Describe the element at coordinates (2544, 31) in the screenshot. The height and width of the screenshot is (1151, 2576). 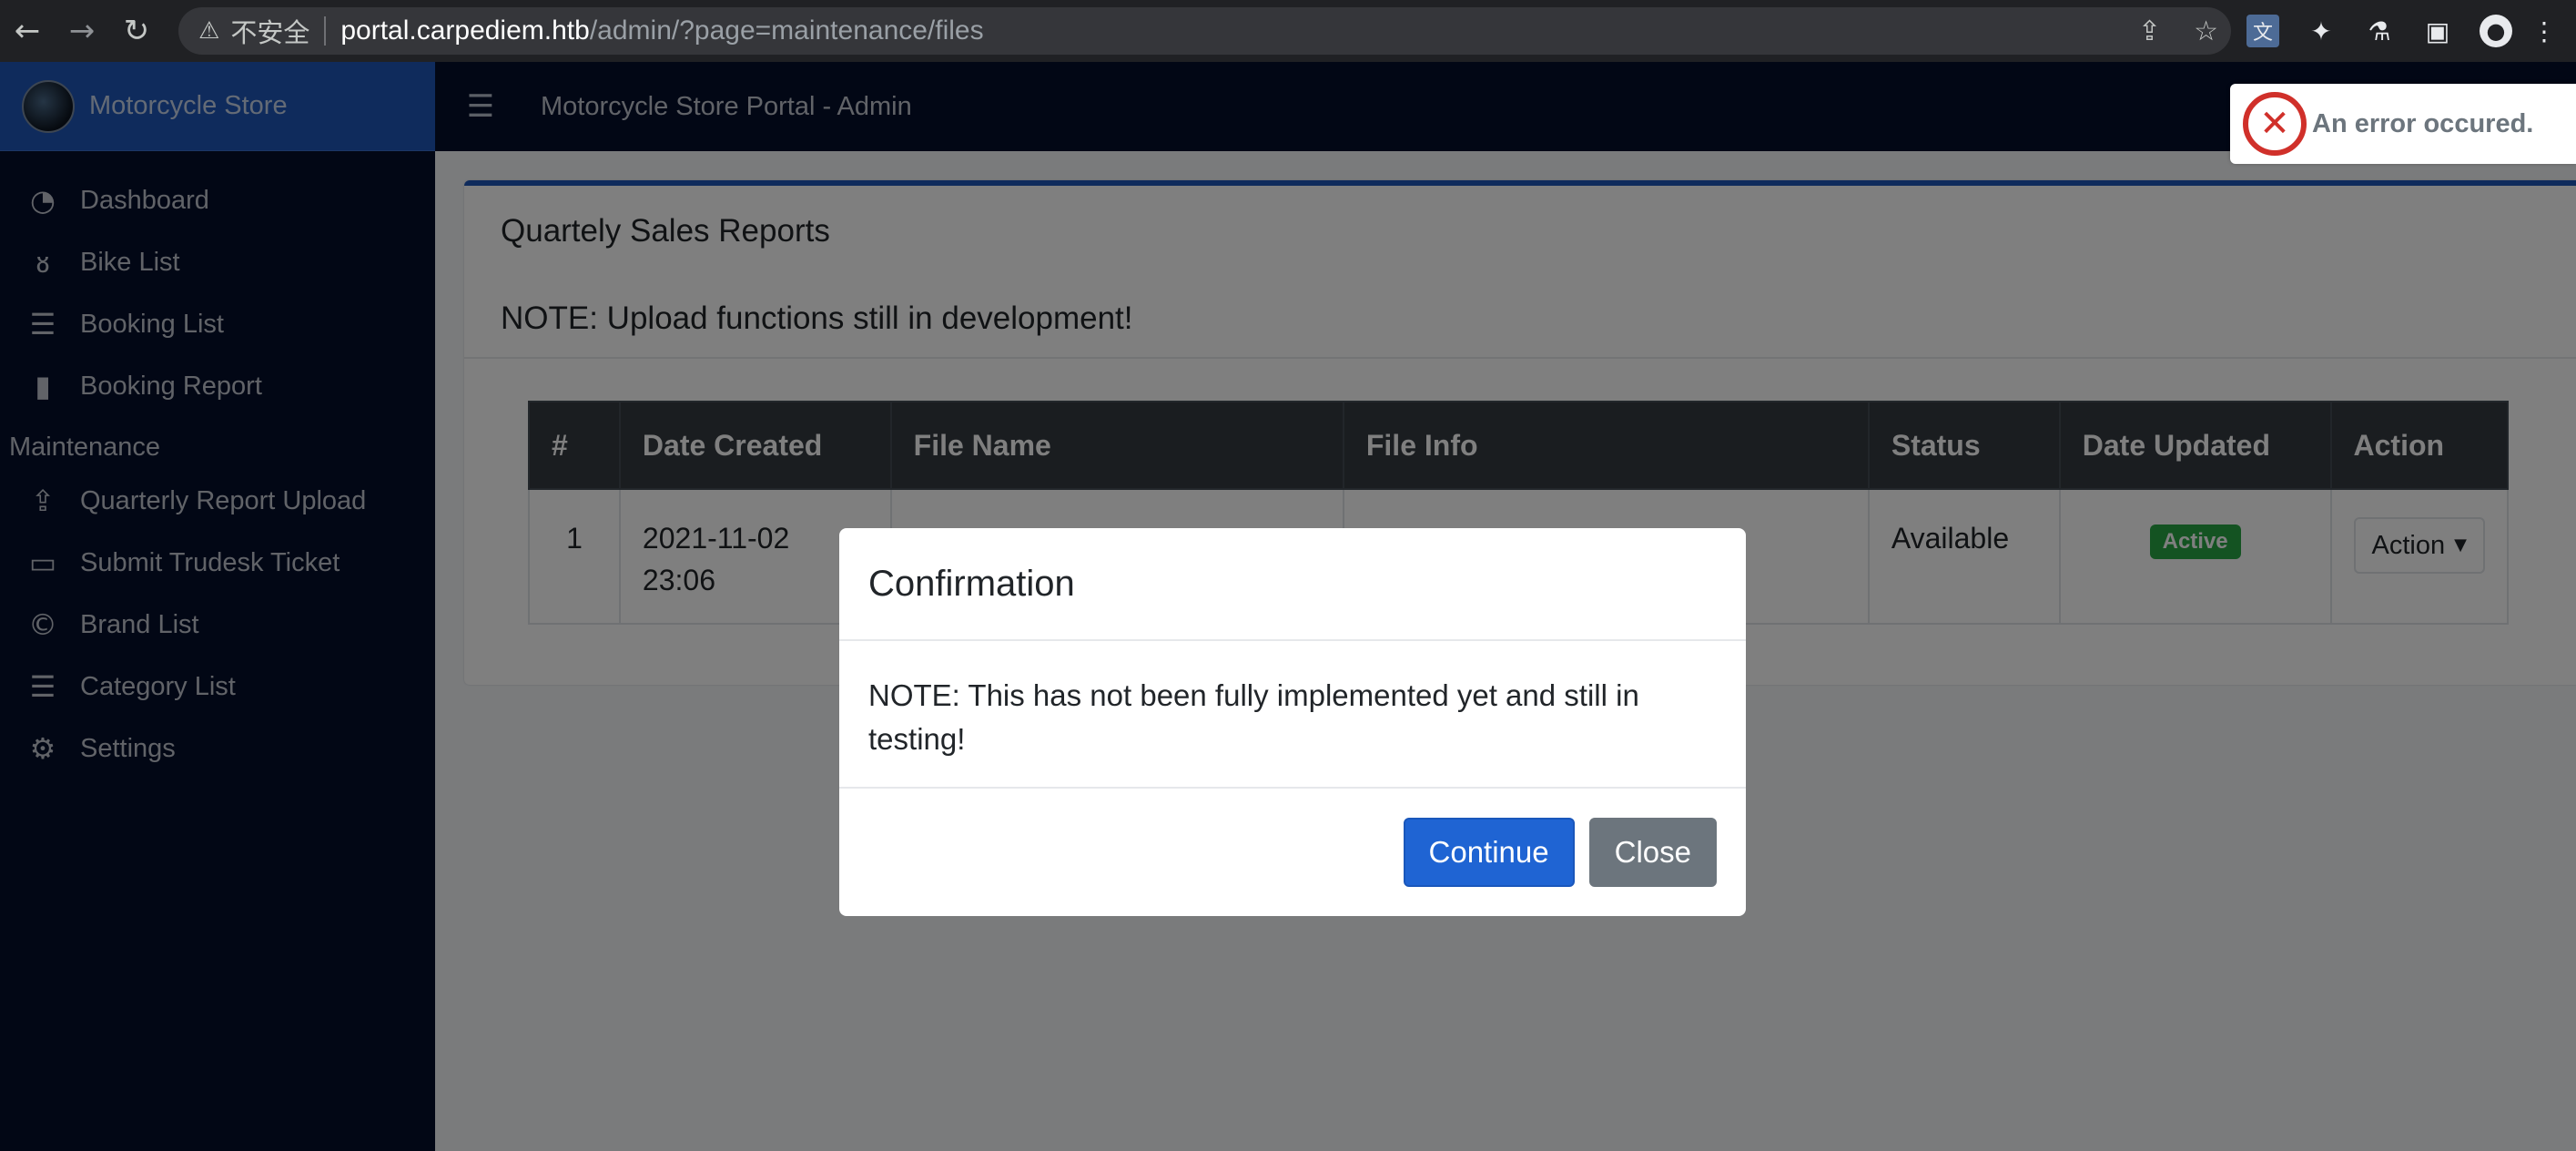
I see `browser-menu-icon: ⋮` at that location.